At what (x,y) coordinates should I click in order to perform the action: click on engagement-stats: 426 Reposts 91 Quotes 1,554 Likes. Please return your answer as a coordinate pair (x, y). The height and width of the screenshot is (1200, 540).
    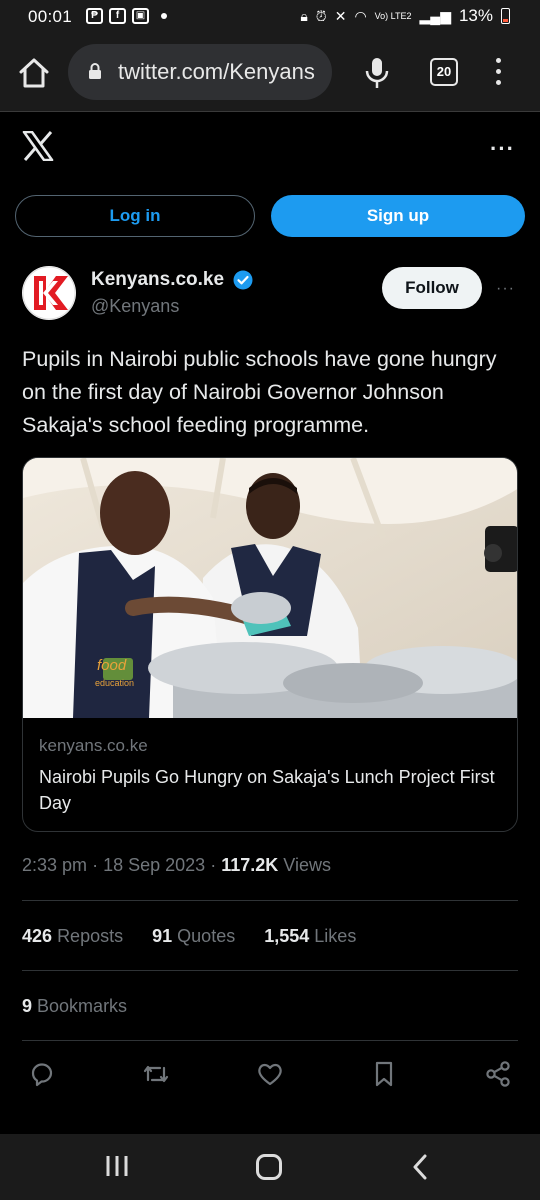
    Looking at the image, I should click on (201, 936).